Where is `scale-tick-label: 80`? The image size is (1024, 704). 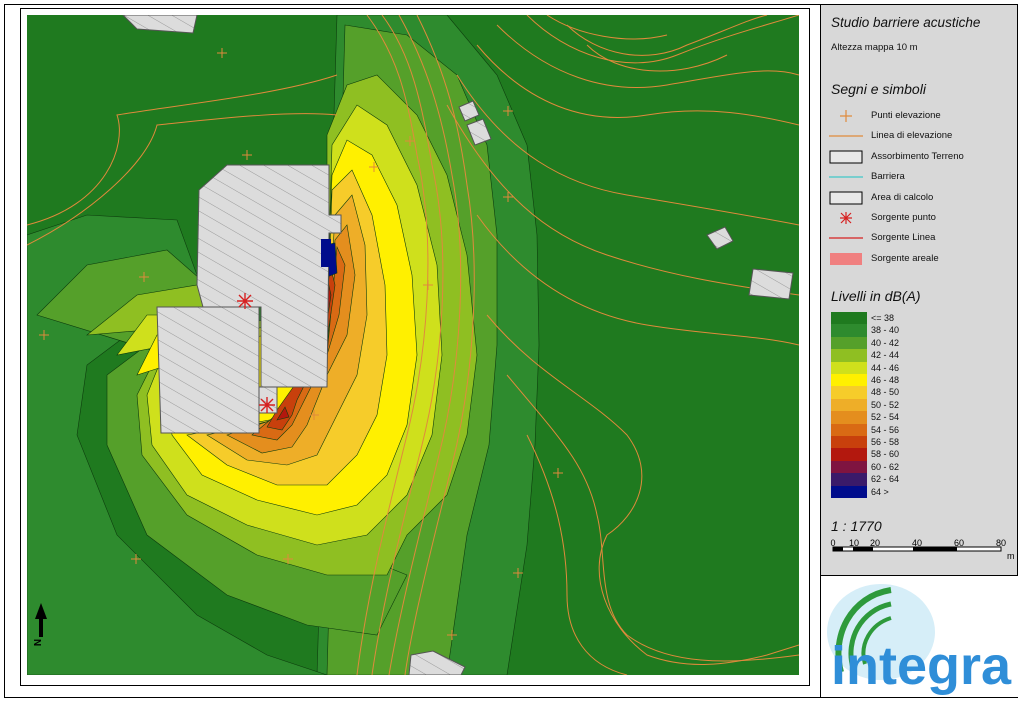
scale-tick-label: 80 is located at coordinates (1001, 543).